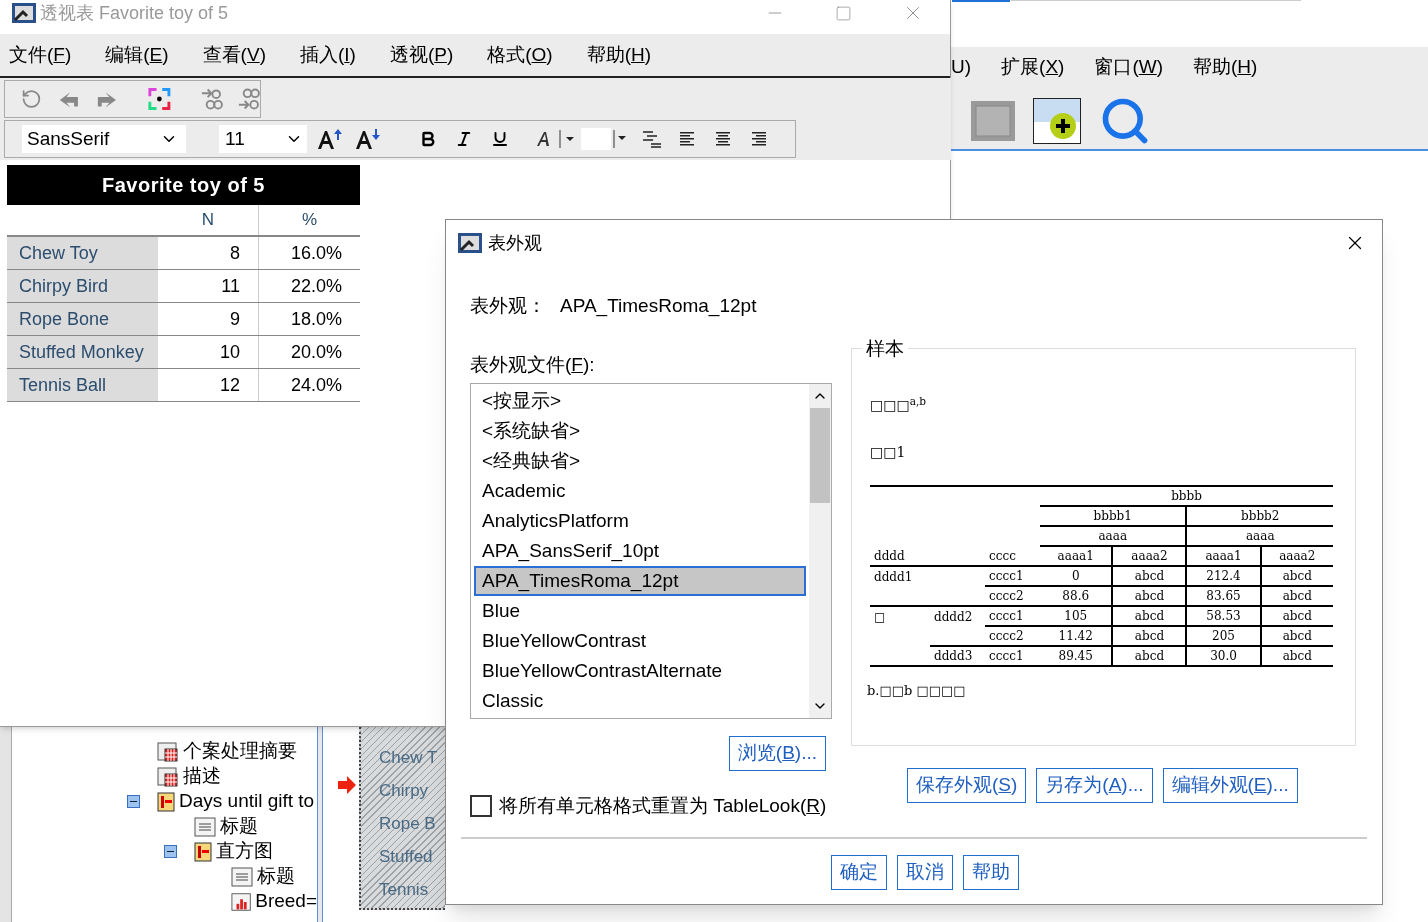 The height and width of the screenshot is (922, 1428). I want to click on sample-footnote: b.□□b □□□□, so click(916, 691).